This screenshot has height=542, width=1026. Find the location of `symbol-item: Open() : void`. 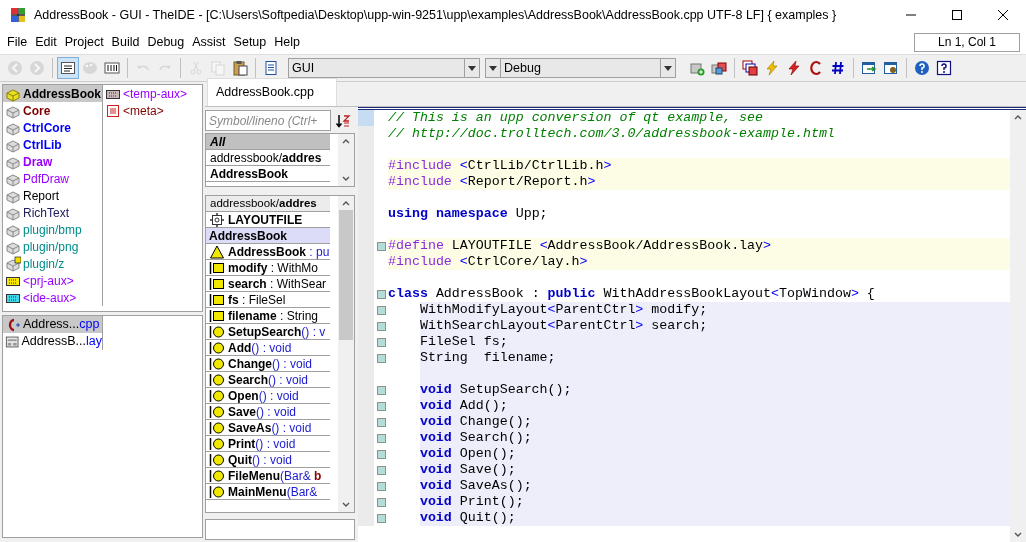

symbol-item: Open() : void is located at coordinates (268, 396).